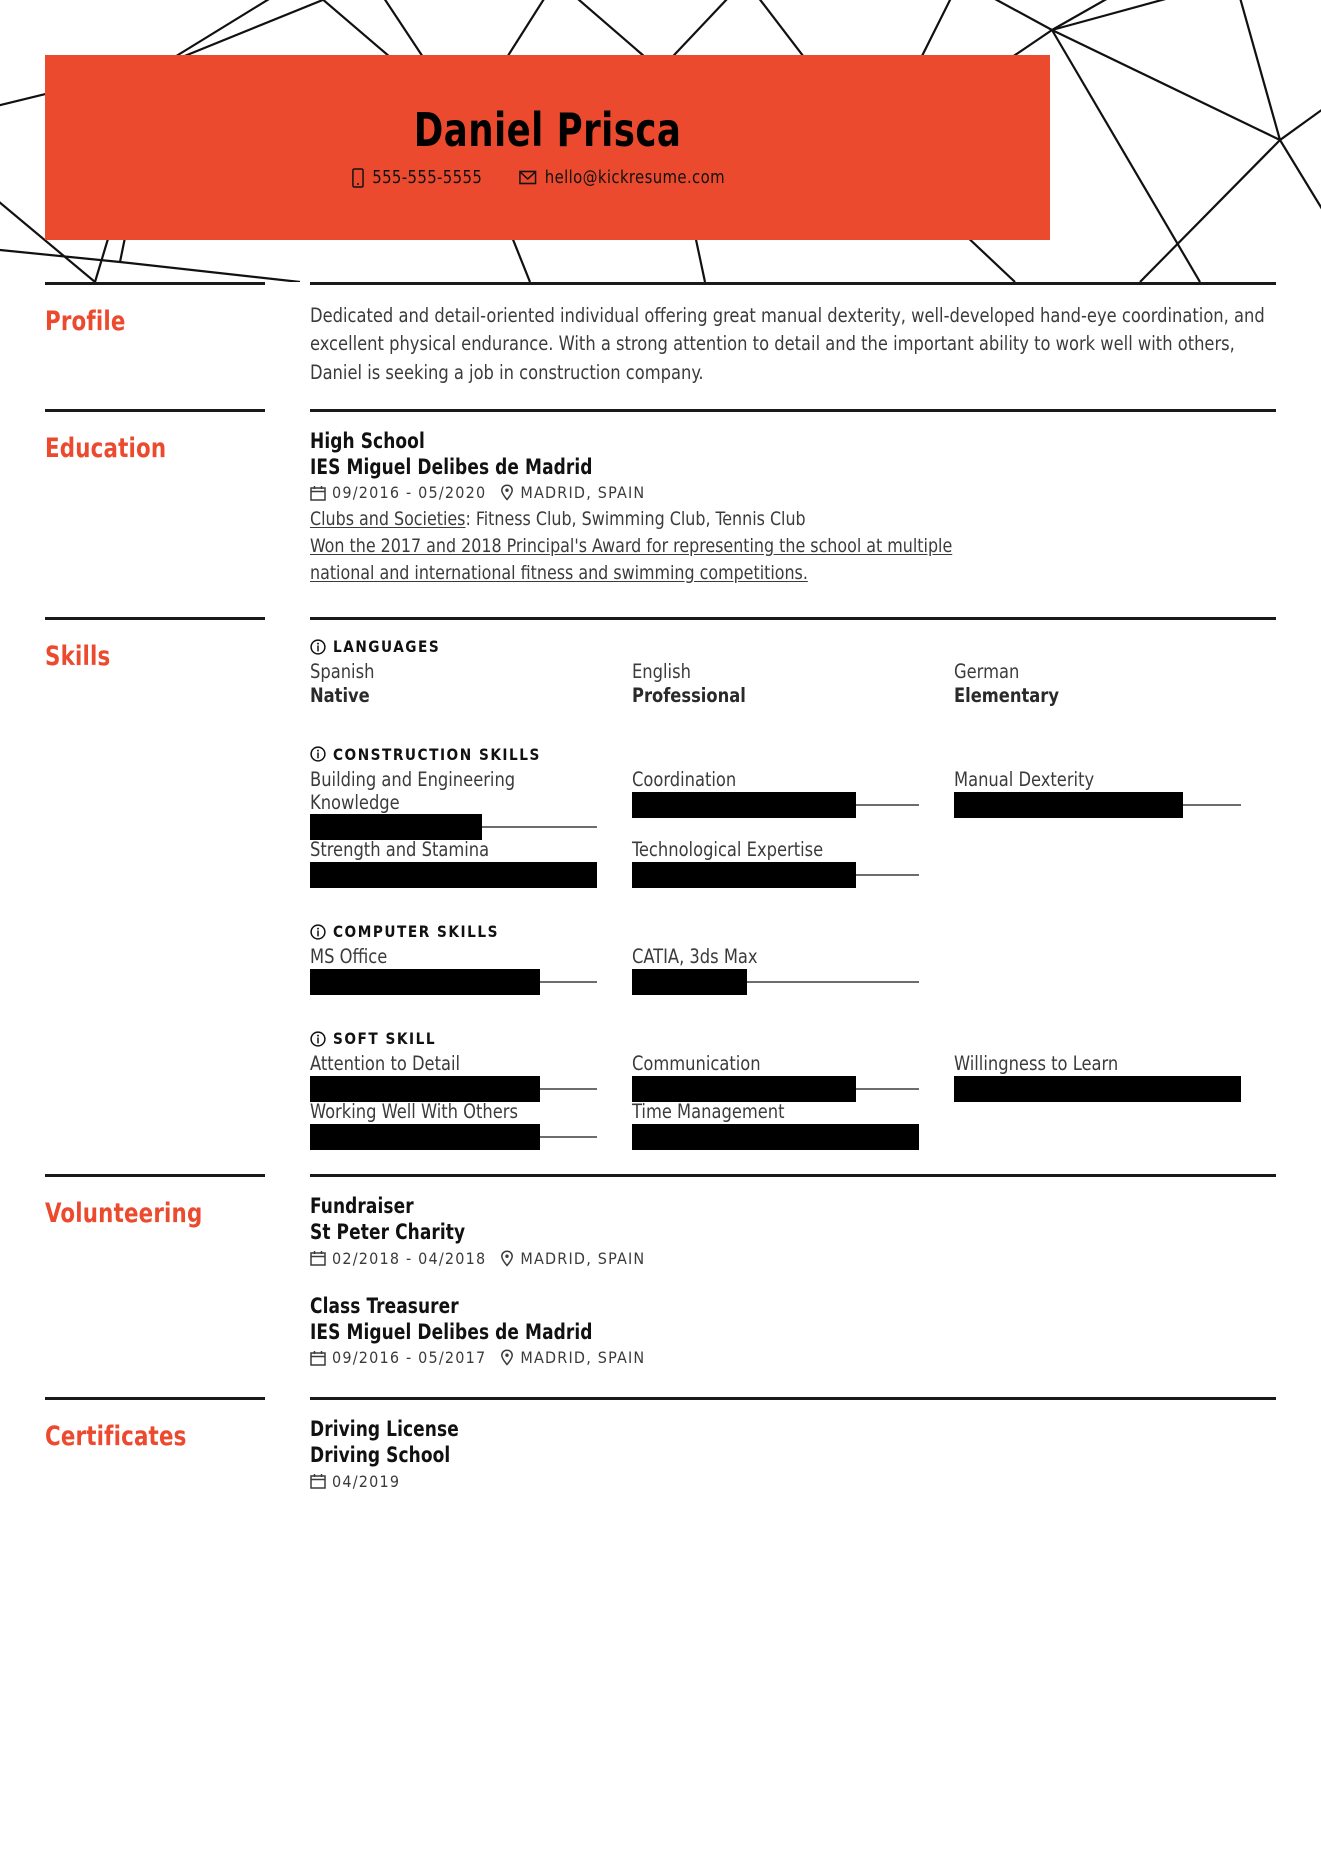 The height and width of the screenshot is (1869, 1321). I want to click on certificates-side-column: Certificates, so click(177, 1445).